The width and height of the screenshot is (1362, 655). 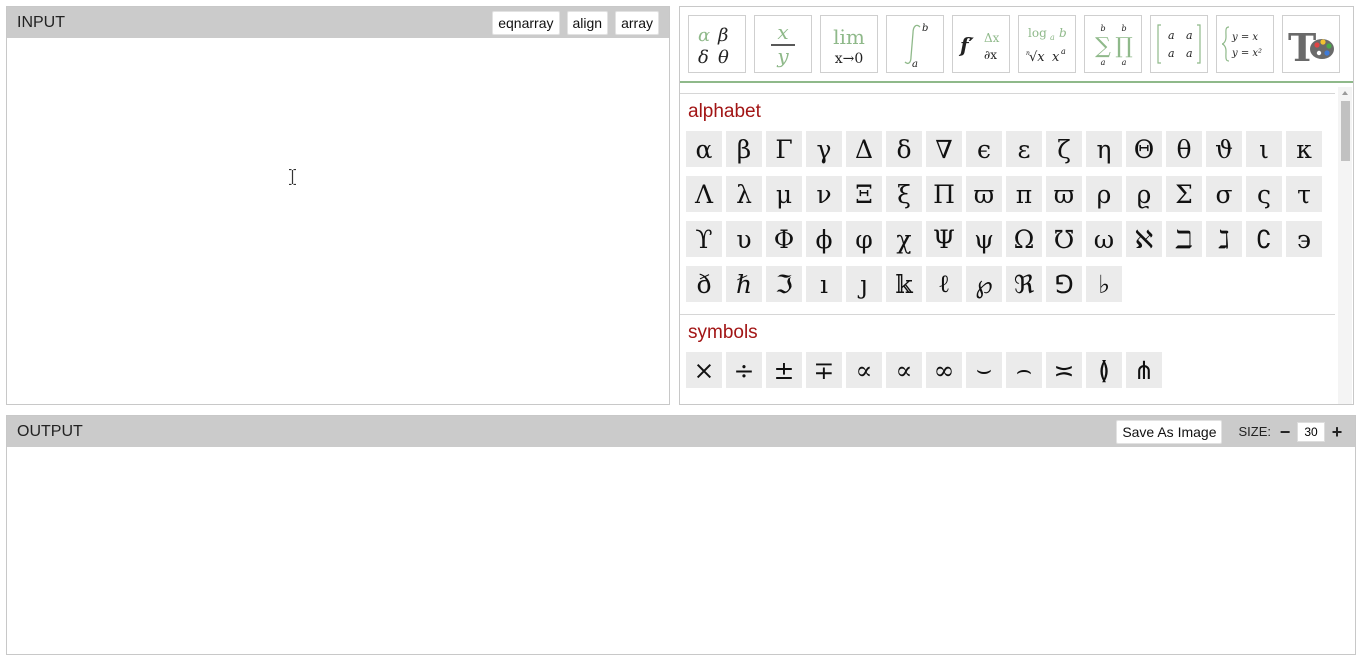 I want to click on sum-product-tool: b ∑ a b ∏ a, so click(x=1113, y=44).